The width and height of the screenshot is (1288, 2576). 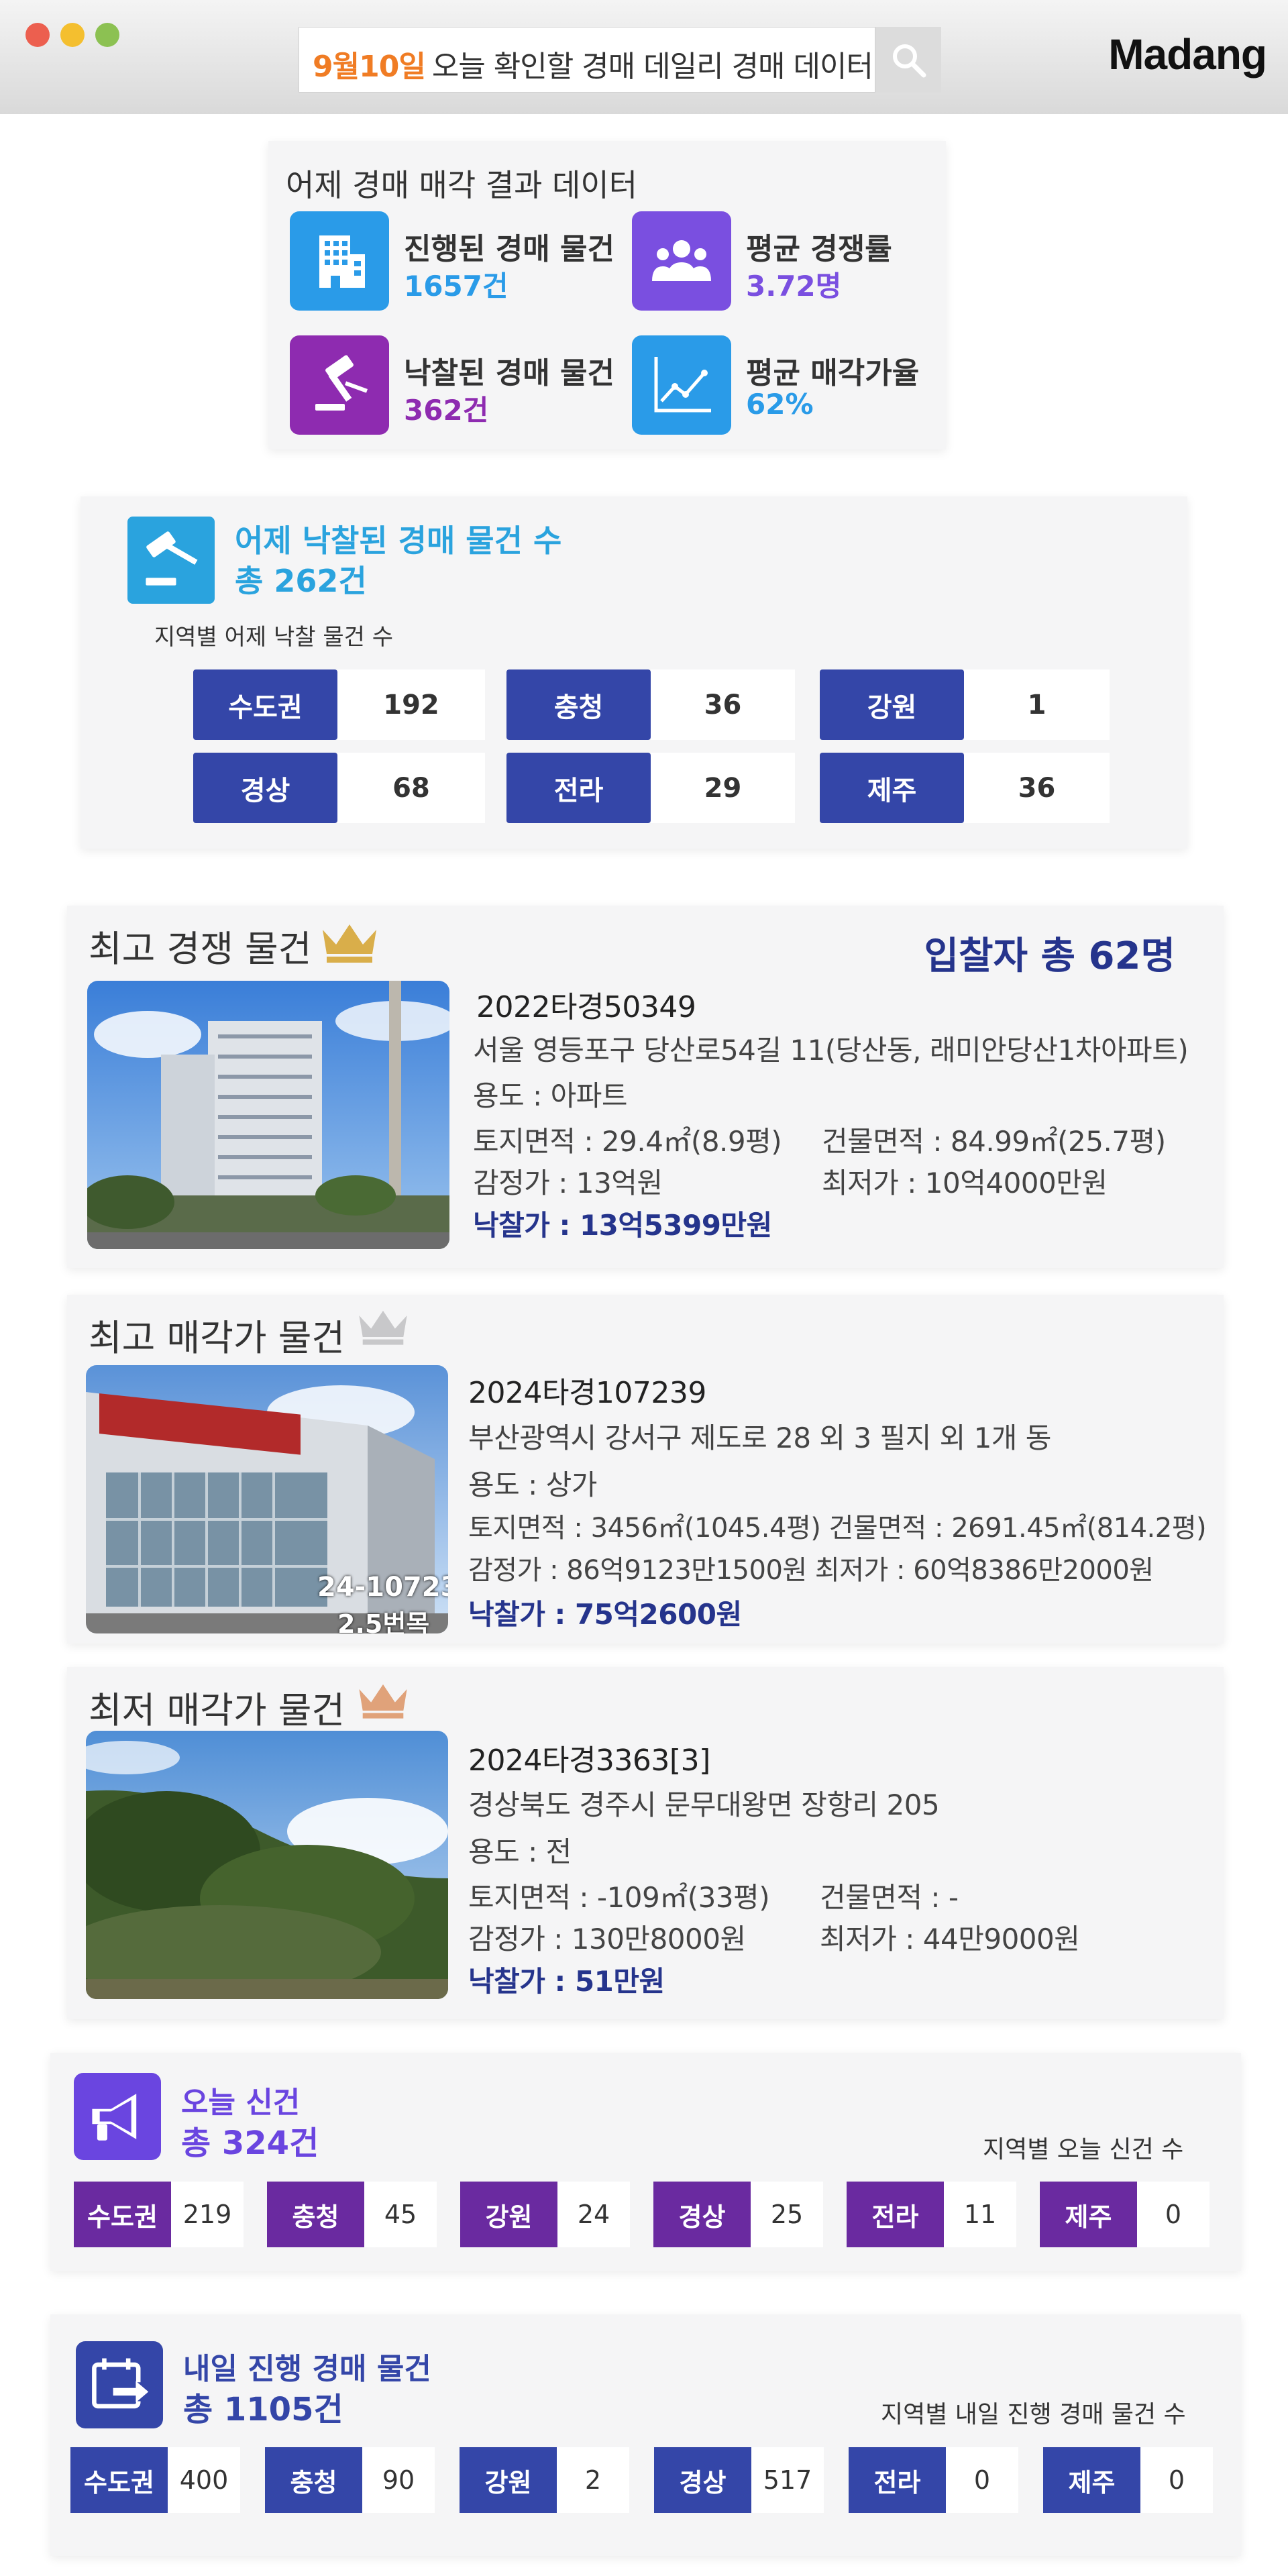 What do you see at coordinates (950, 1939) in the screenshot?
I see `minimum-price: 최저가 : 44만9000원` at bounding box center [950, 1939].